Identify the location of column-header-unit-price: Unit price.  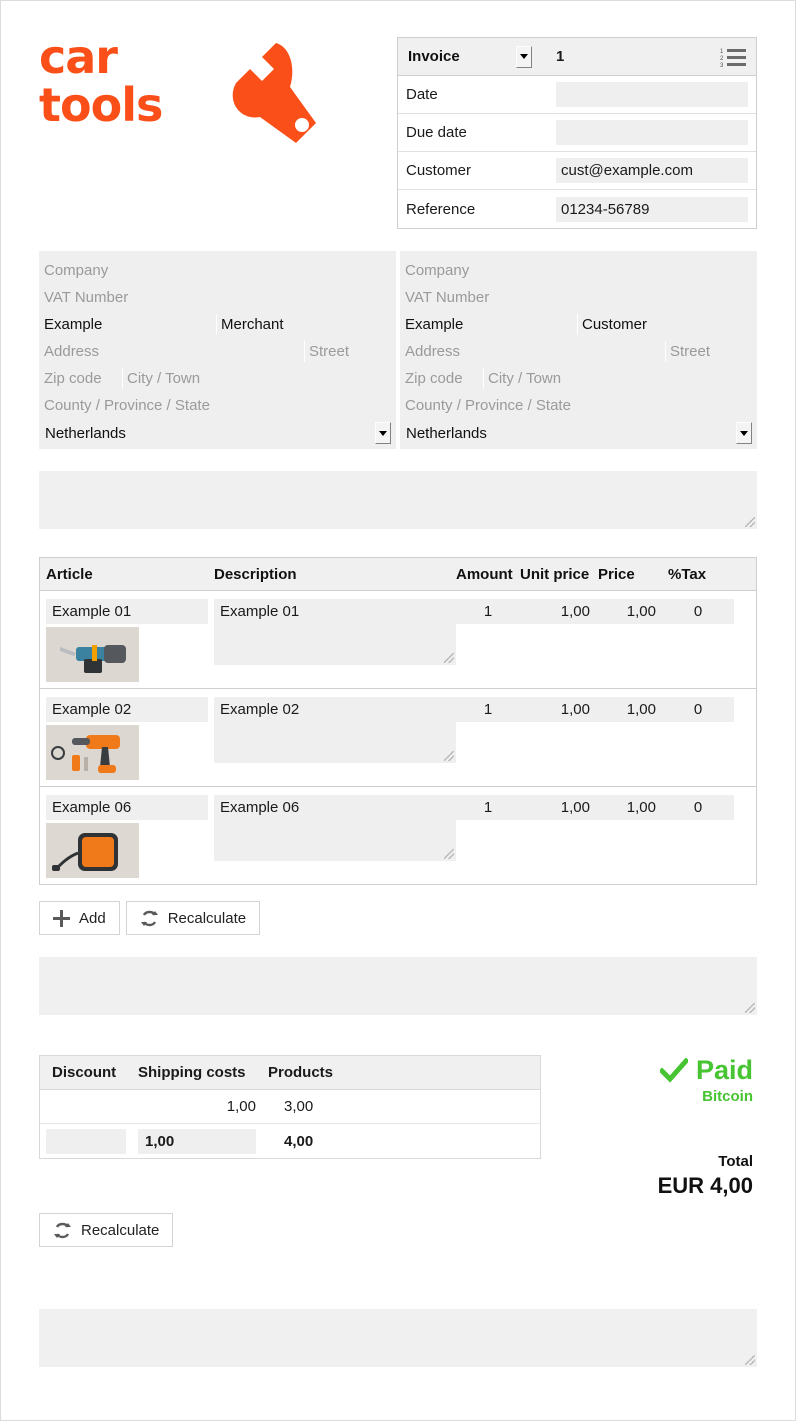
(555, 574).